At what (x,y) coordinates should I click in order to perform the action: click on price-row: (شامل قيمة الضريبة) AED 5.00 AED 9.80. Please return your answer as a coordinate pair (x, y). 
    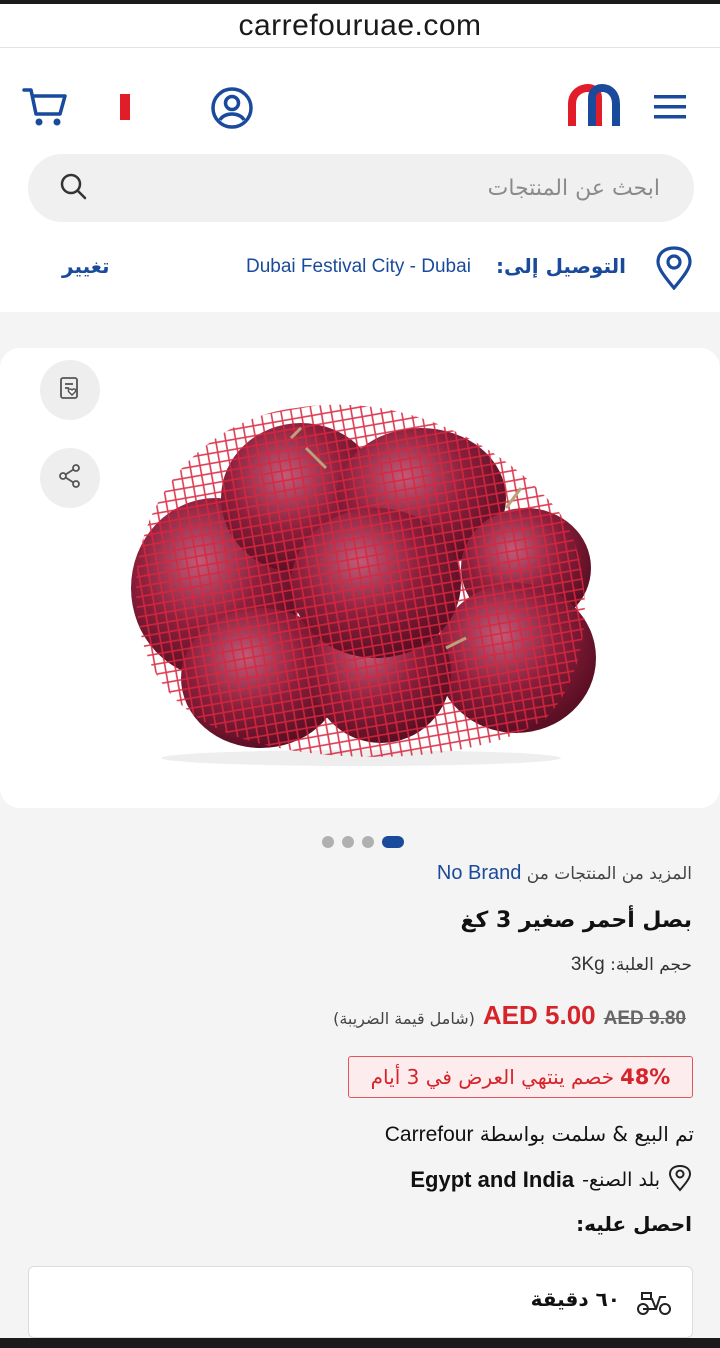
    Looking at the image, I should click on (509, 1015).